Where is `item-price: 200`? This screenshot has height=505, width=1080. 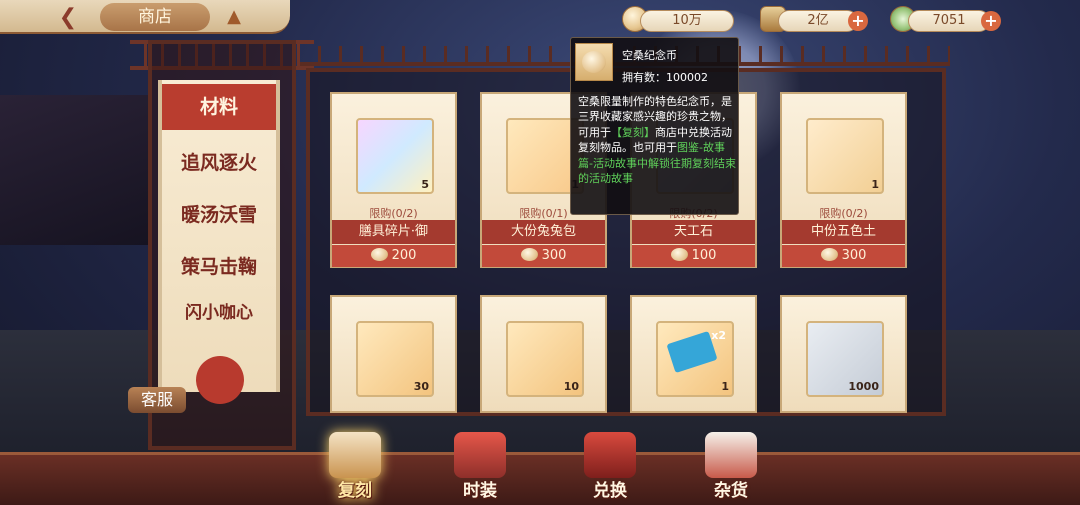 item-price: 200 is located at coordinates (393, 256).